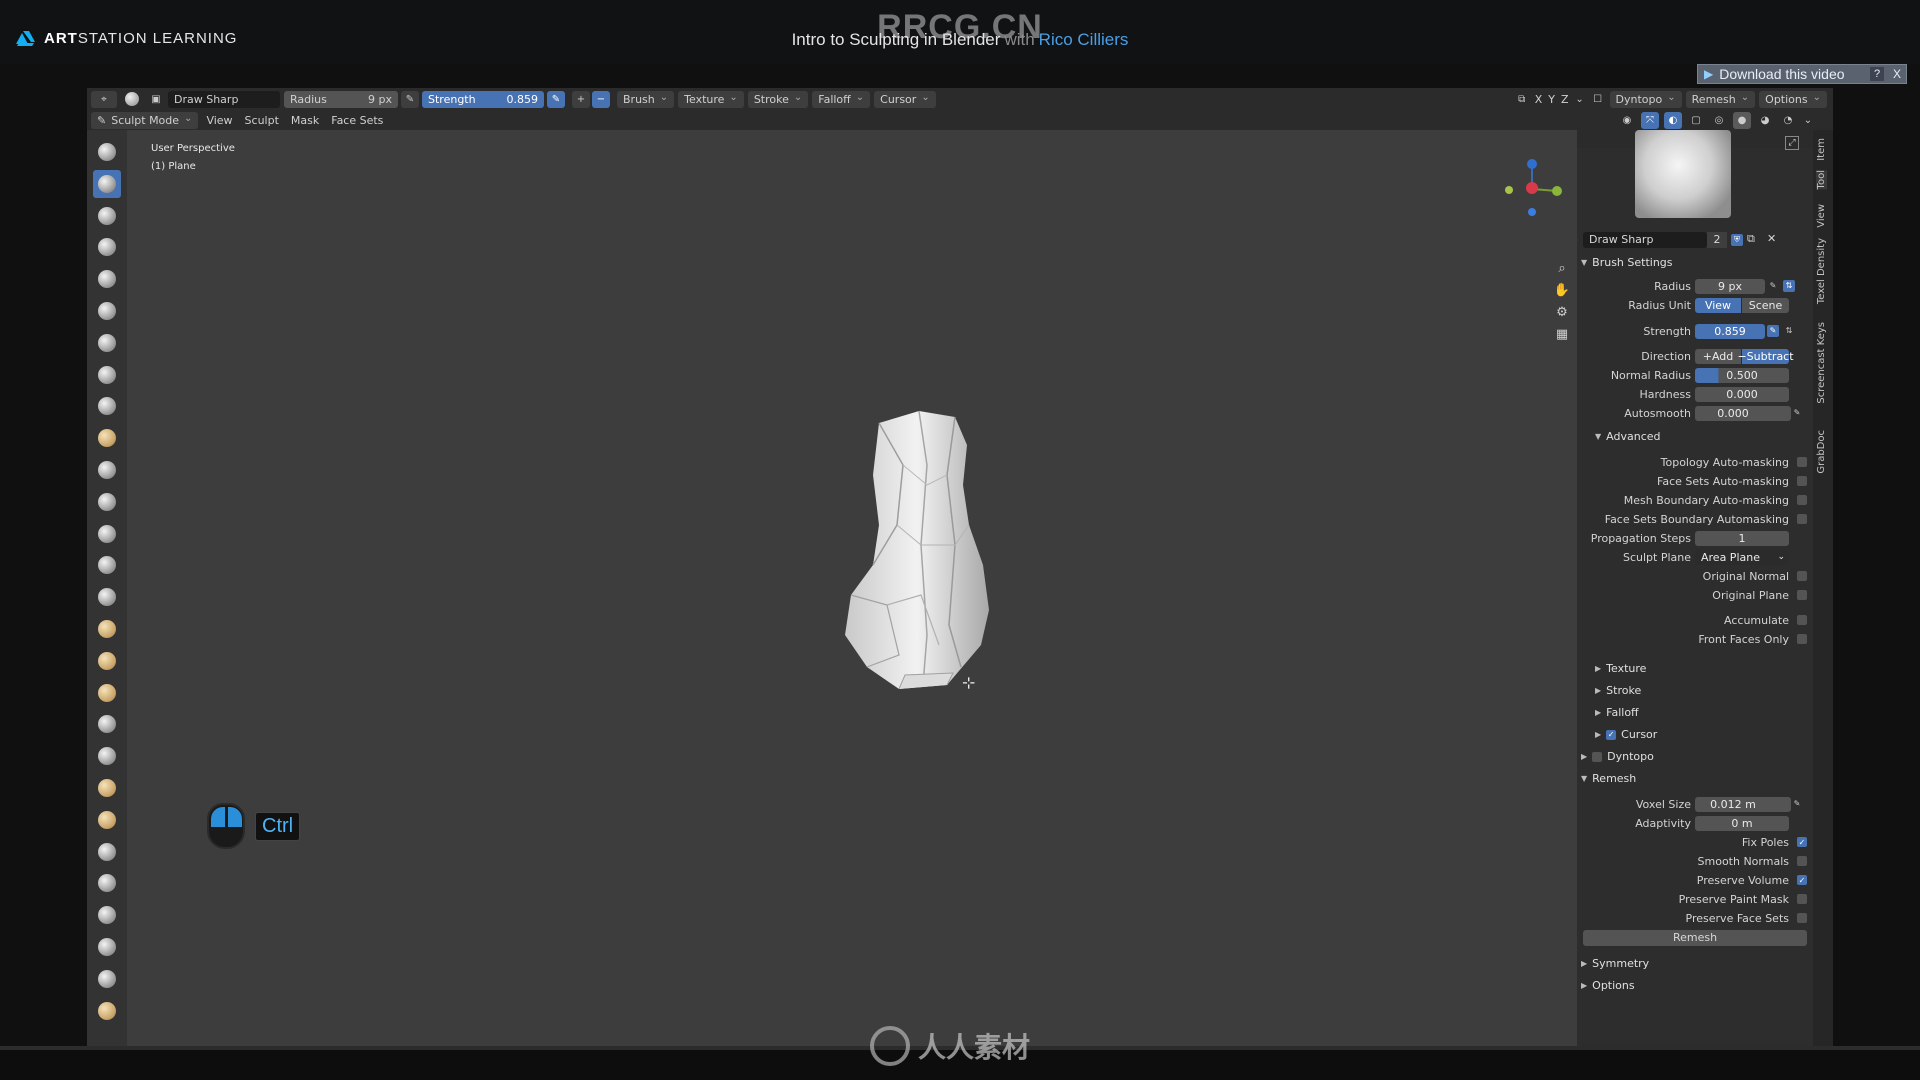  What do you see at coordinates (1797, 804) in the screenshot?
I see `eyedropper-icon: ✎` at bounding box center [1797, 804].